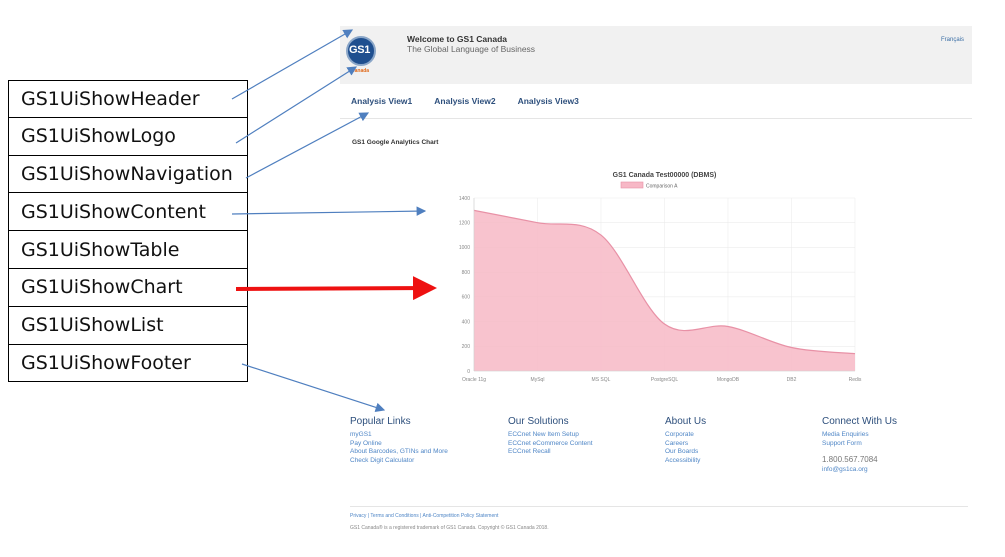 The width and height of the screenshot is (1005, 557). Describe the element at coordinates (538, 380) in the screenshot. I see `x-tick-label: MySql` at that location.